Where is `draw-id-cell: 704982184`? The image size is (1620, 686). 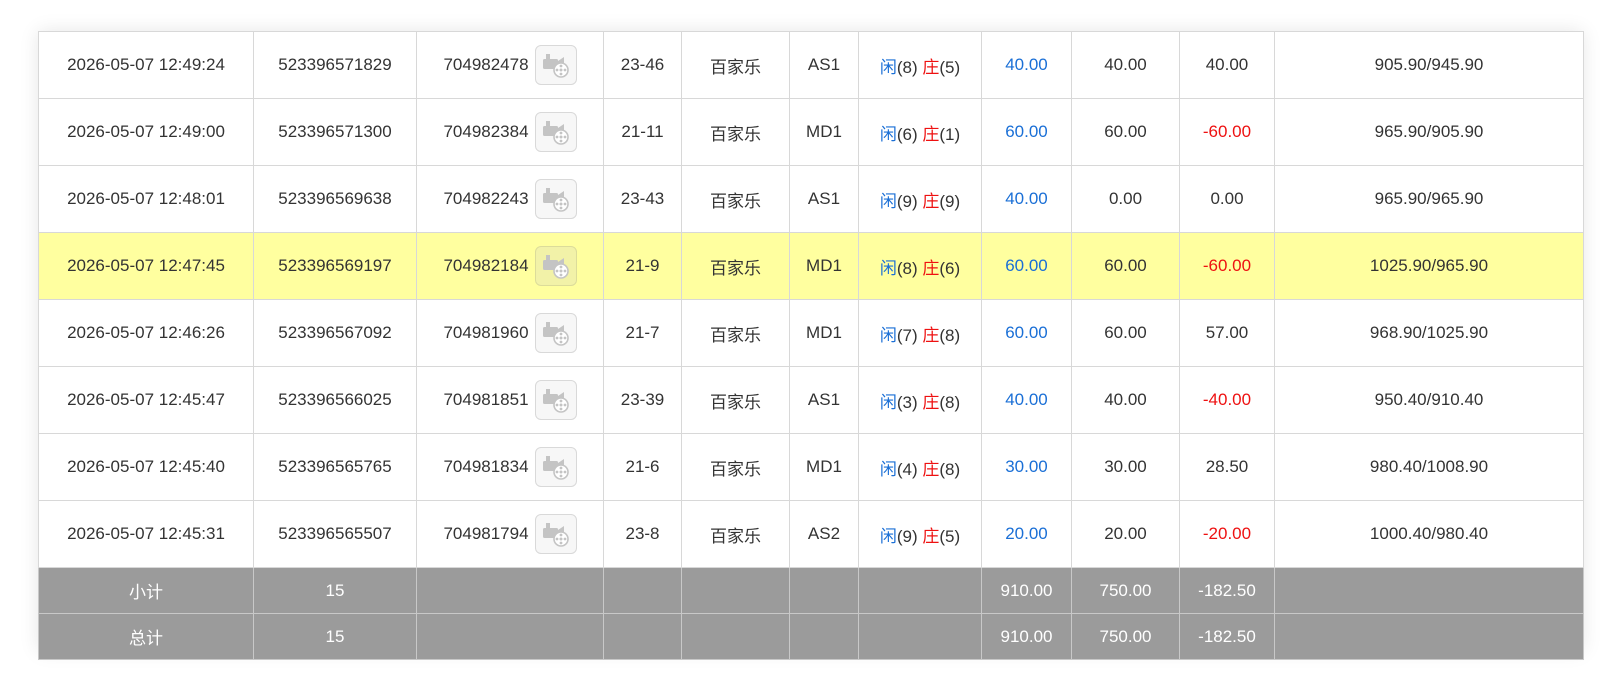
draw-id-cell: 704982184 is located at coordinates (510, 266).